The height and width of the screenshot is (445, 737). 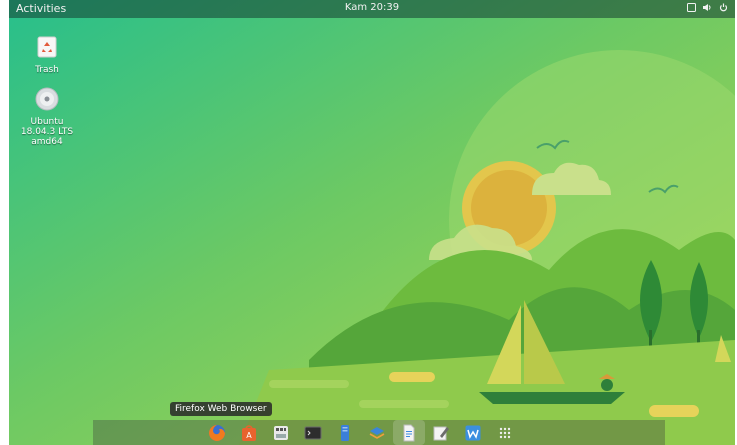 I want to click on dock-firefox, so click(x=217, y=432).